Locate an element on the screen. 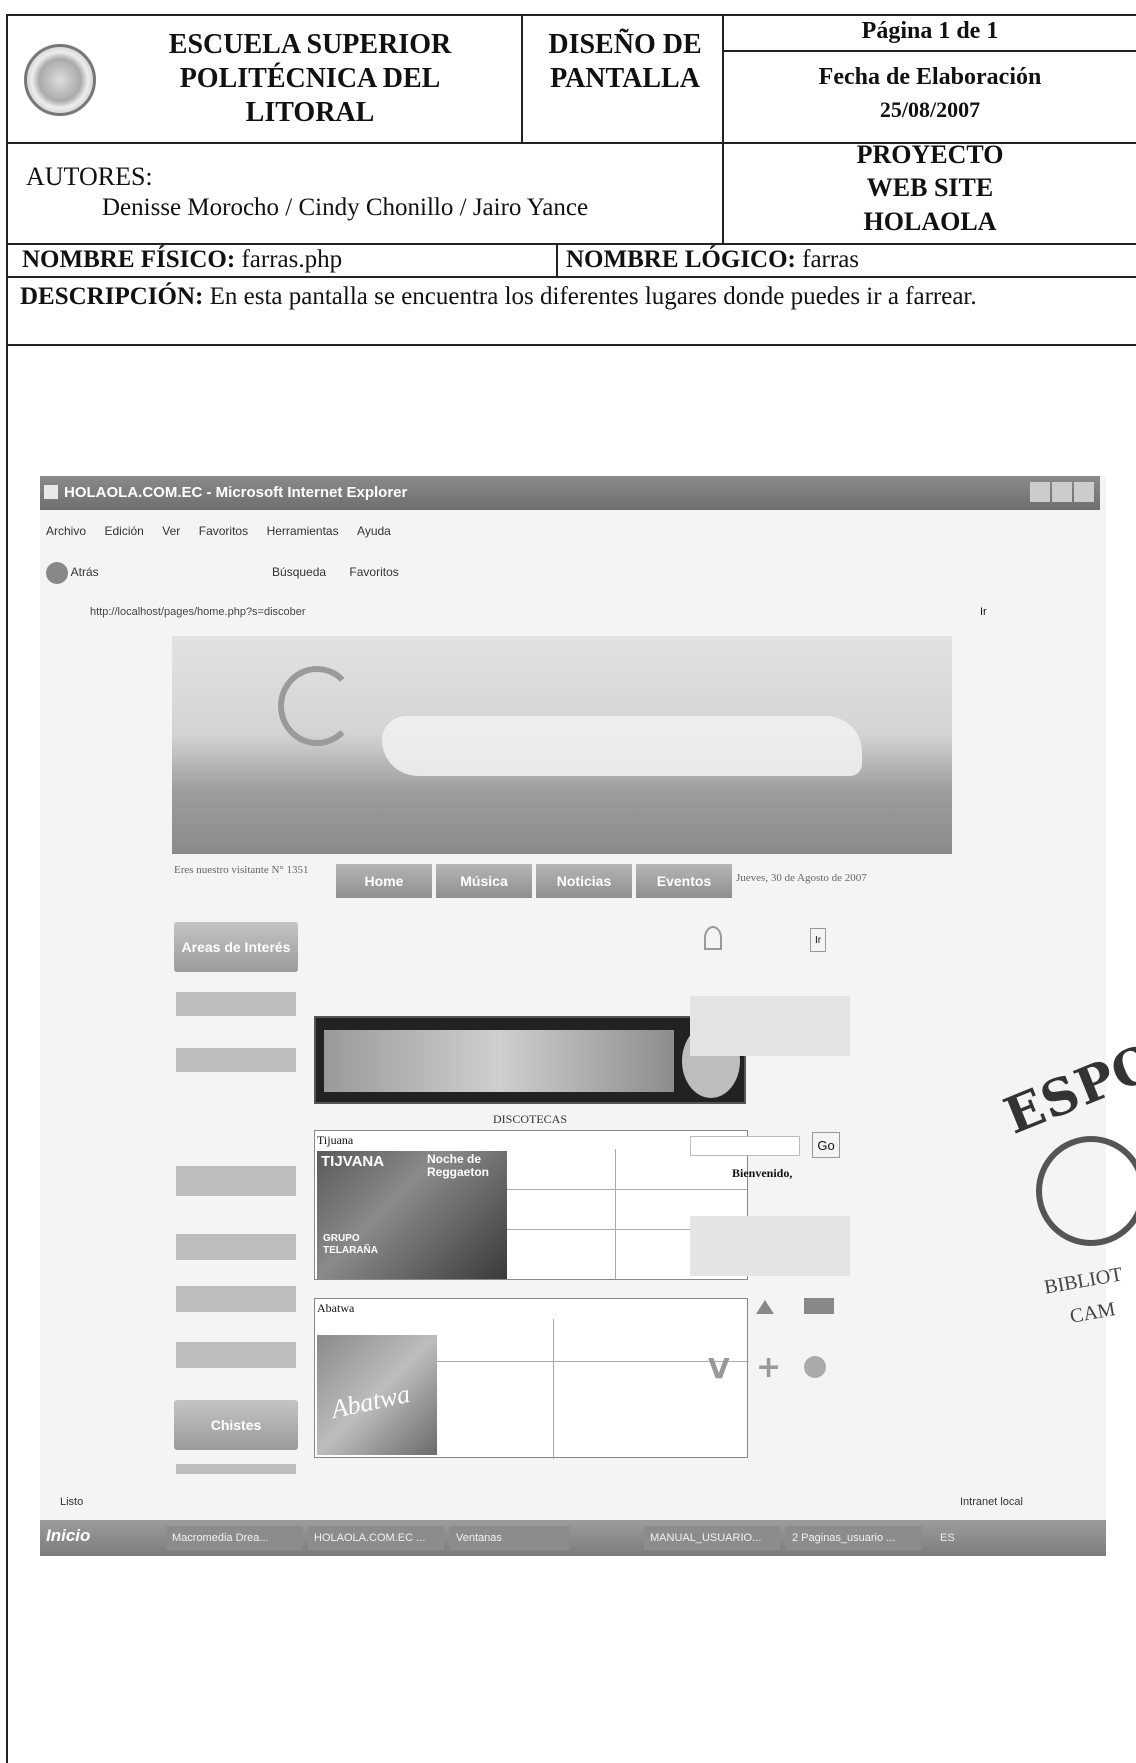  project-line2: WEB SITE is located at coordinates (930, 187).